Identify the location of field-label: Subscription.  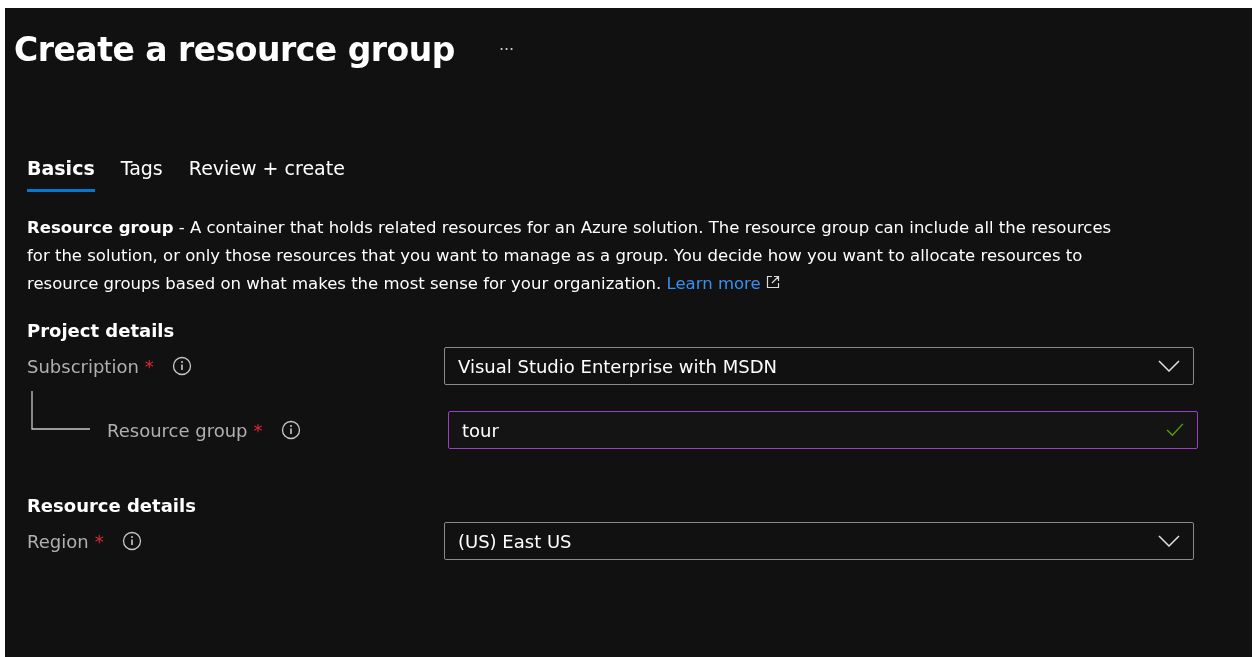
(83, 366).